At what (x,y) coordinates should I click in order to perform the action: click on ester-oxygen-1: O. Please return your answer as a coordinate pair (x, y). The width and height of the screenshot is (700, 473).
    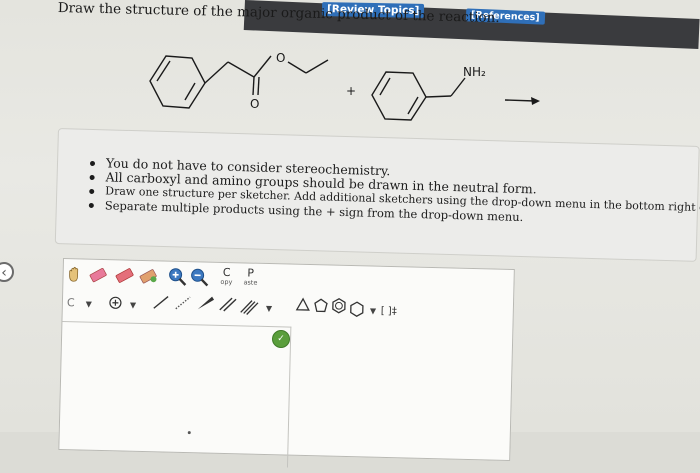
    Looking at the image, I should click on (280, 58).